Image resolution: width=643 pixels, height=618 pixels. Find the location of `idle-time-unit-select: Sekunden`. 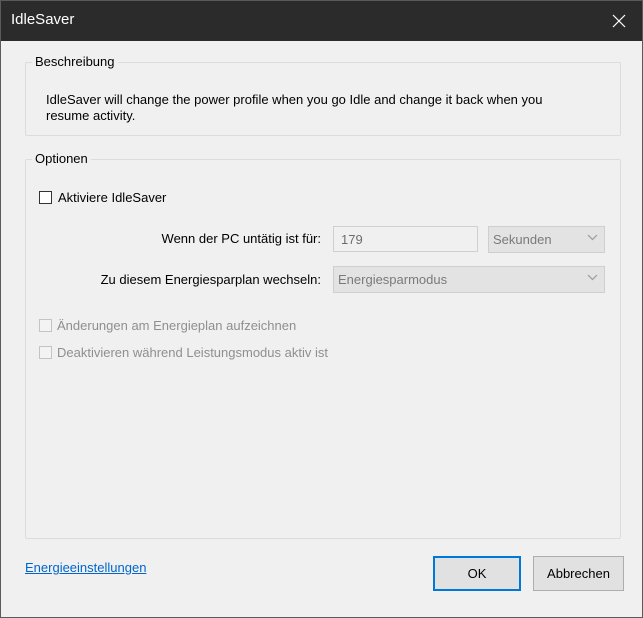

idle-time-unit-select: Sekunden is located at coordinates (546, 239).